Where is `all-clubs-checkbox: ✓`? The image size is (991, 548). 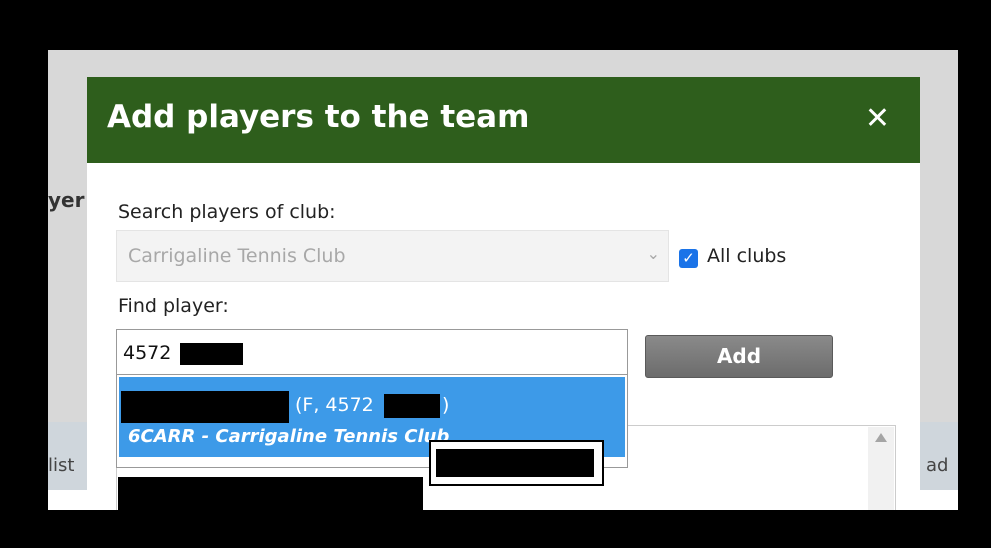
all-clubs-checkbox: ✓ is located at coordinates (688, 258).